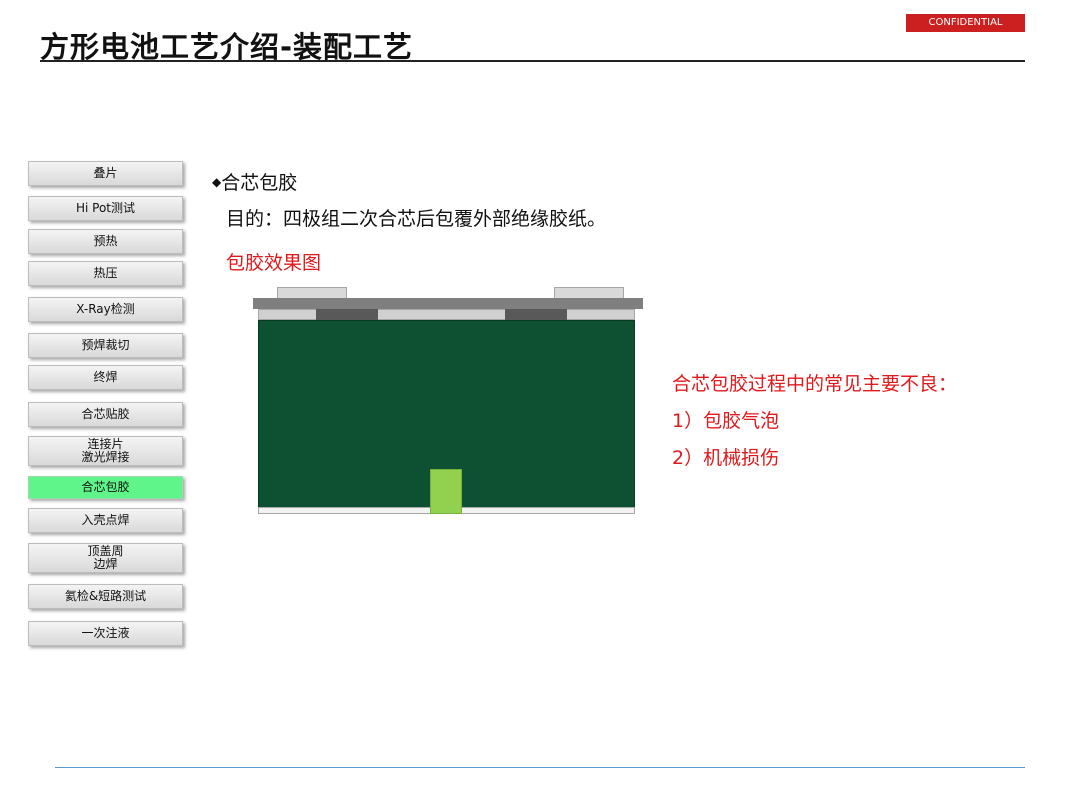  Describe the element at coordinates (105, 520) in the screenshot. I see `step-case-spot-weld: 入壳点焊` at that location.